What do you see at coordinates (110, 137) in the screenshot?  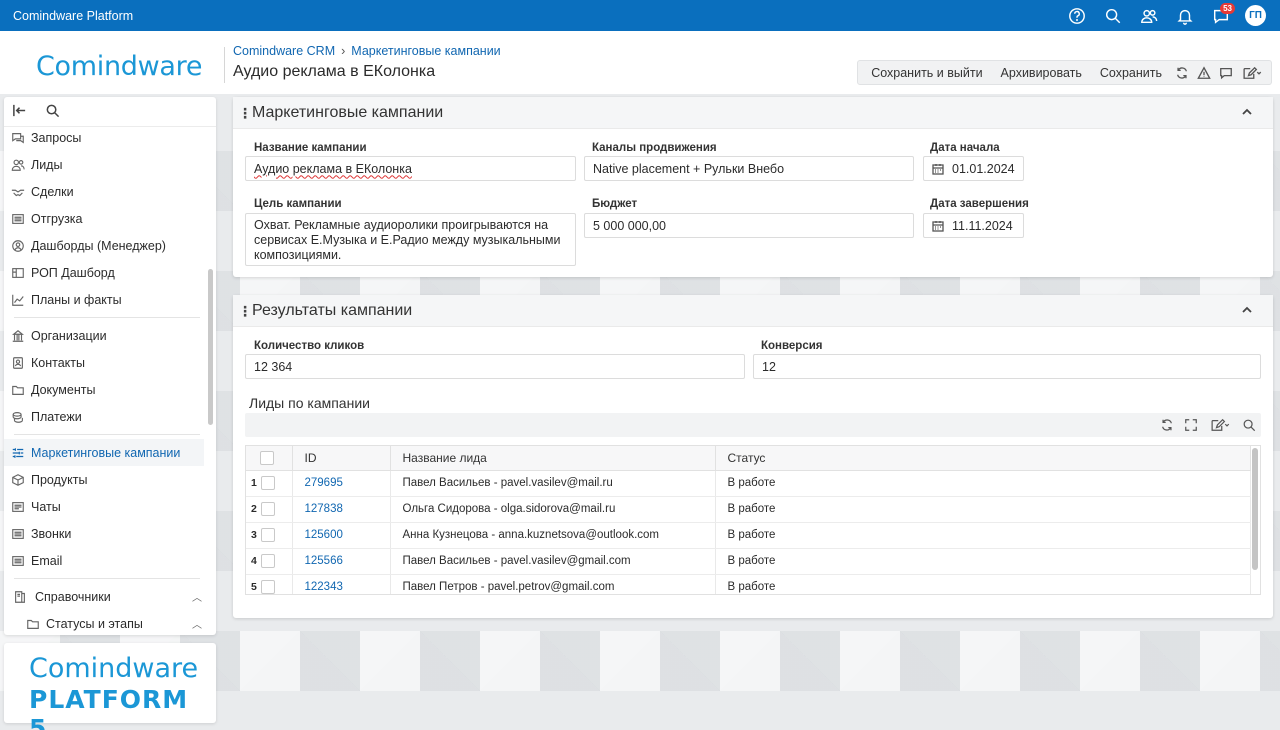 I see `sidebar-item-requests: Запросы` at bounding box center [110, 137].